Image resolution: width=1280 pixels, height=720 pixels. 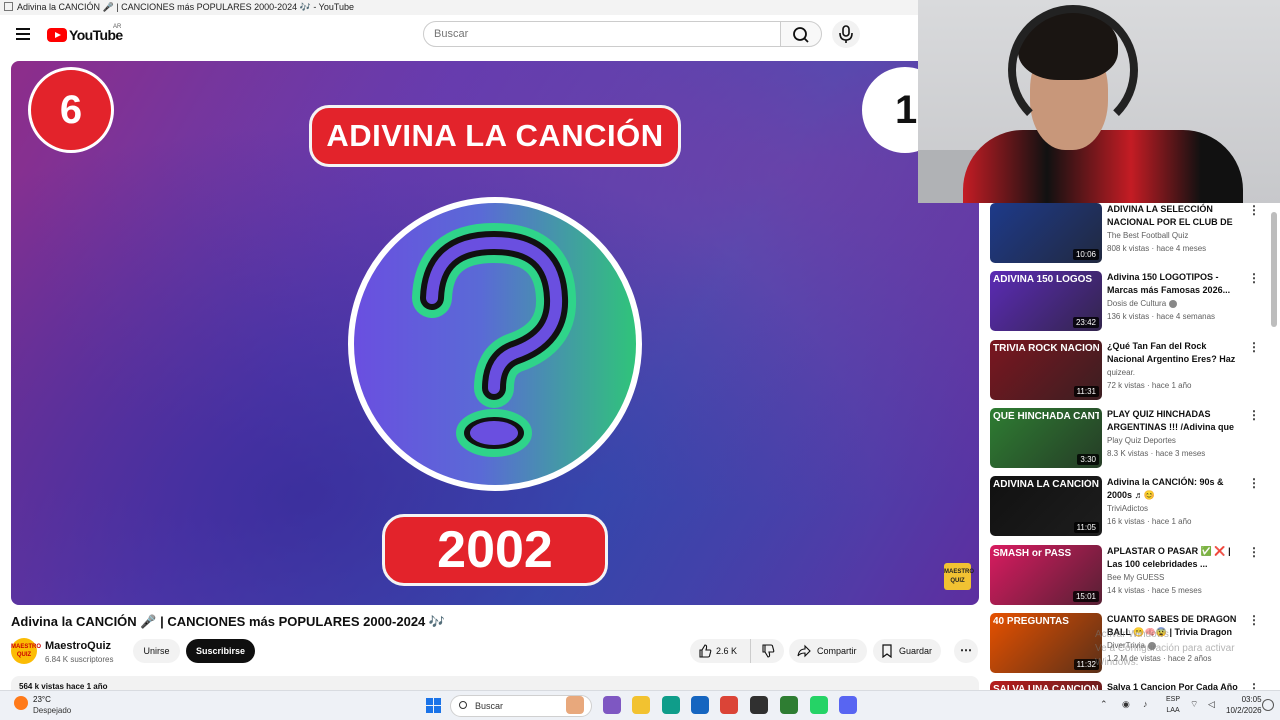 I want to click on save-button: Guardar, so click(x=907, y=651).